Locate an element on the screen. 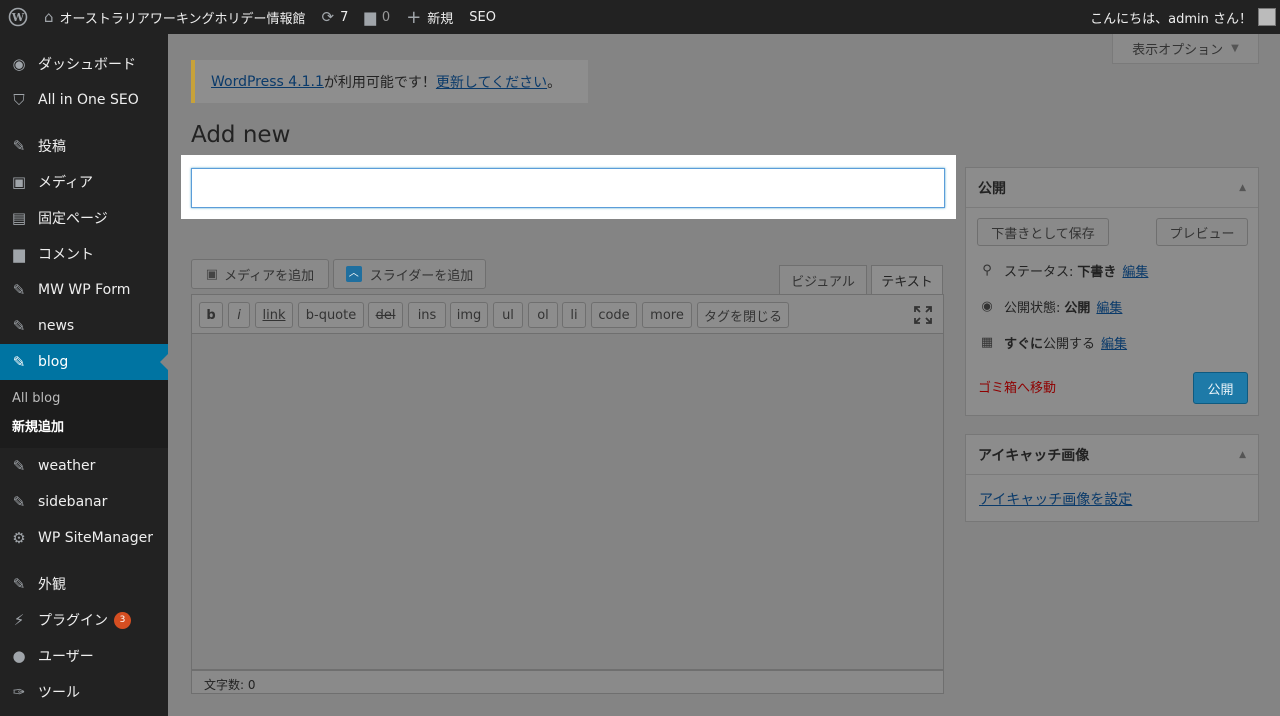 Image resolution: width=1280 pixels, height=716 pixels. sidebar-item-comments: ▆ コメント is located at coordinates (84, 254).